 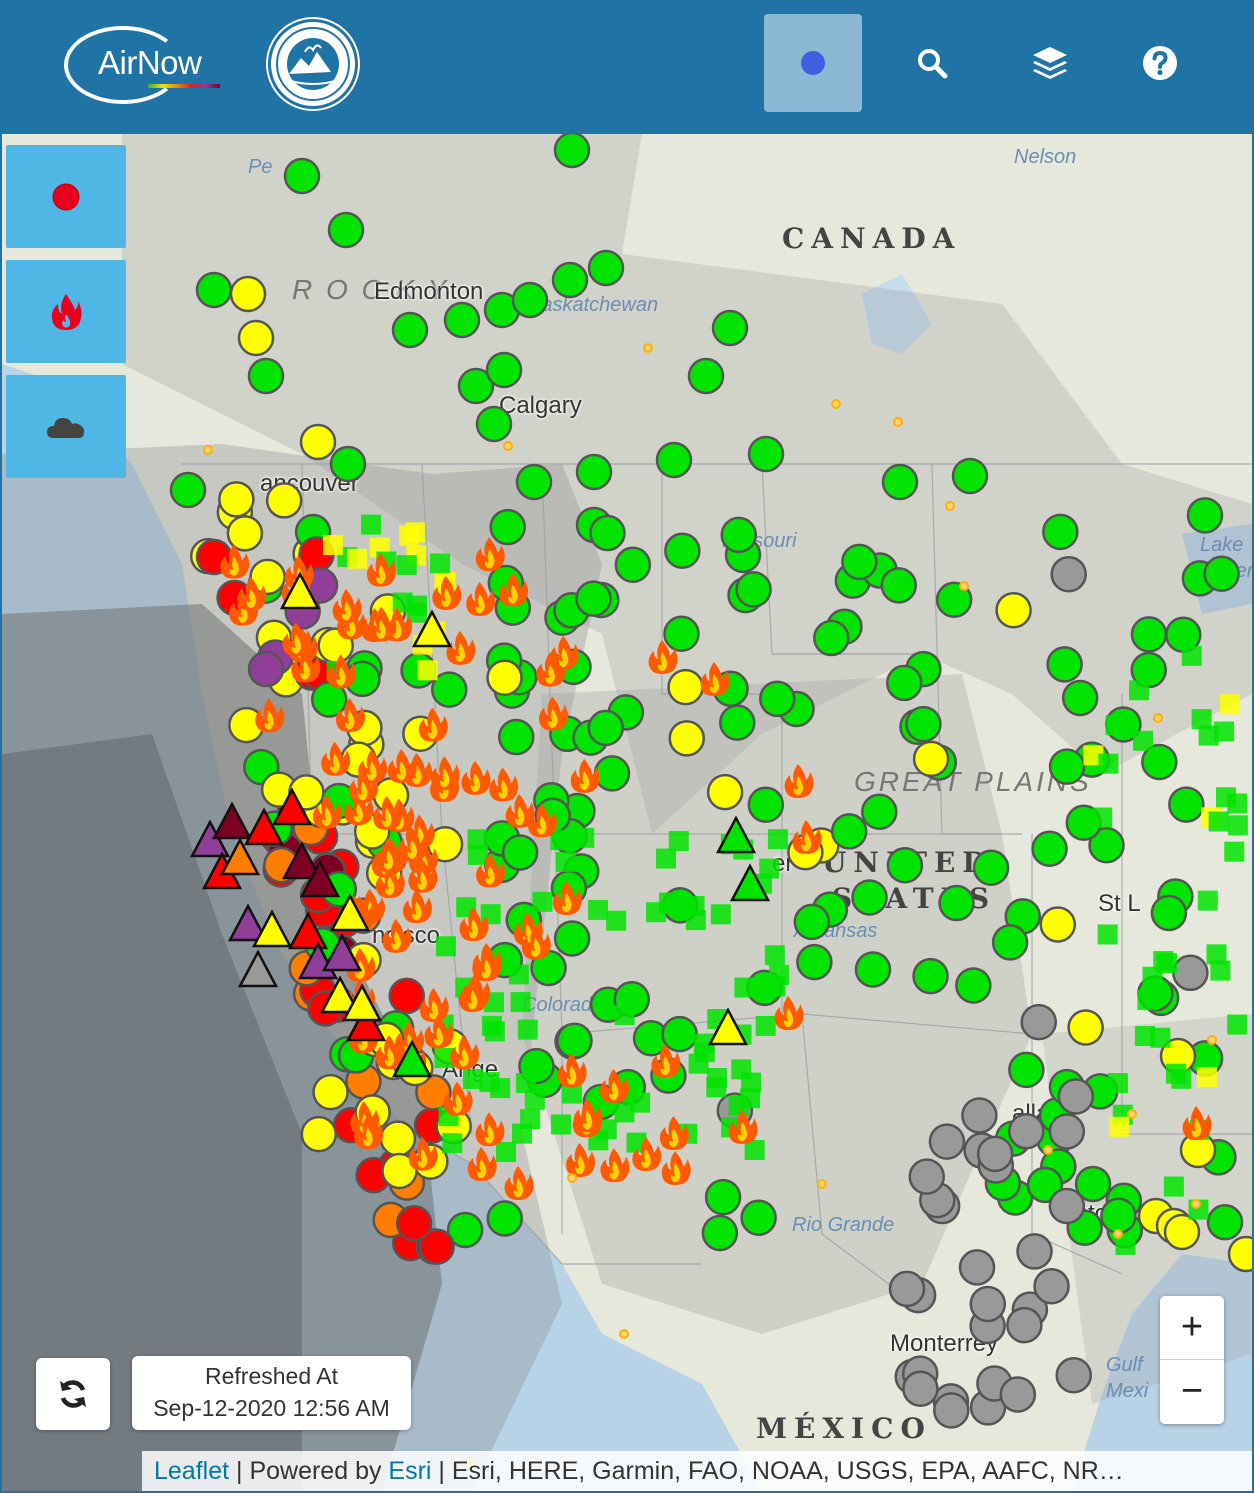 What do you see at coordinates (409, 1471) in the screenshot?
I see `esri-link: Esri` at bounding box center [409, 1471].